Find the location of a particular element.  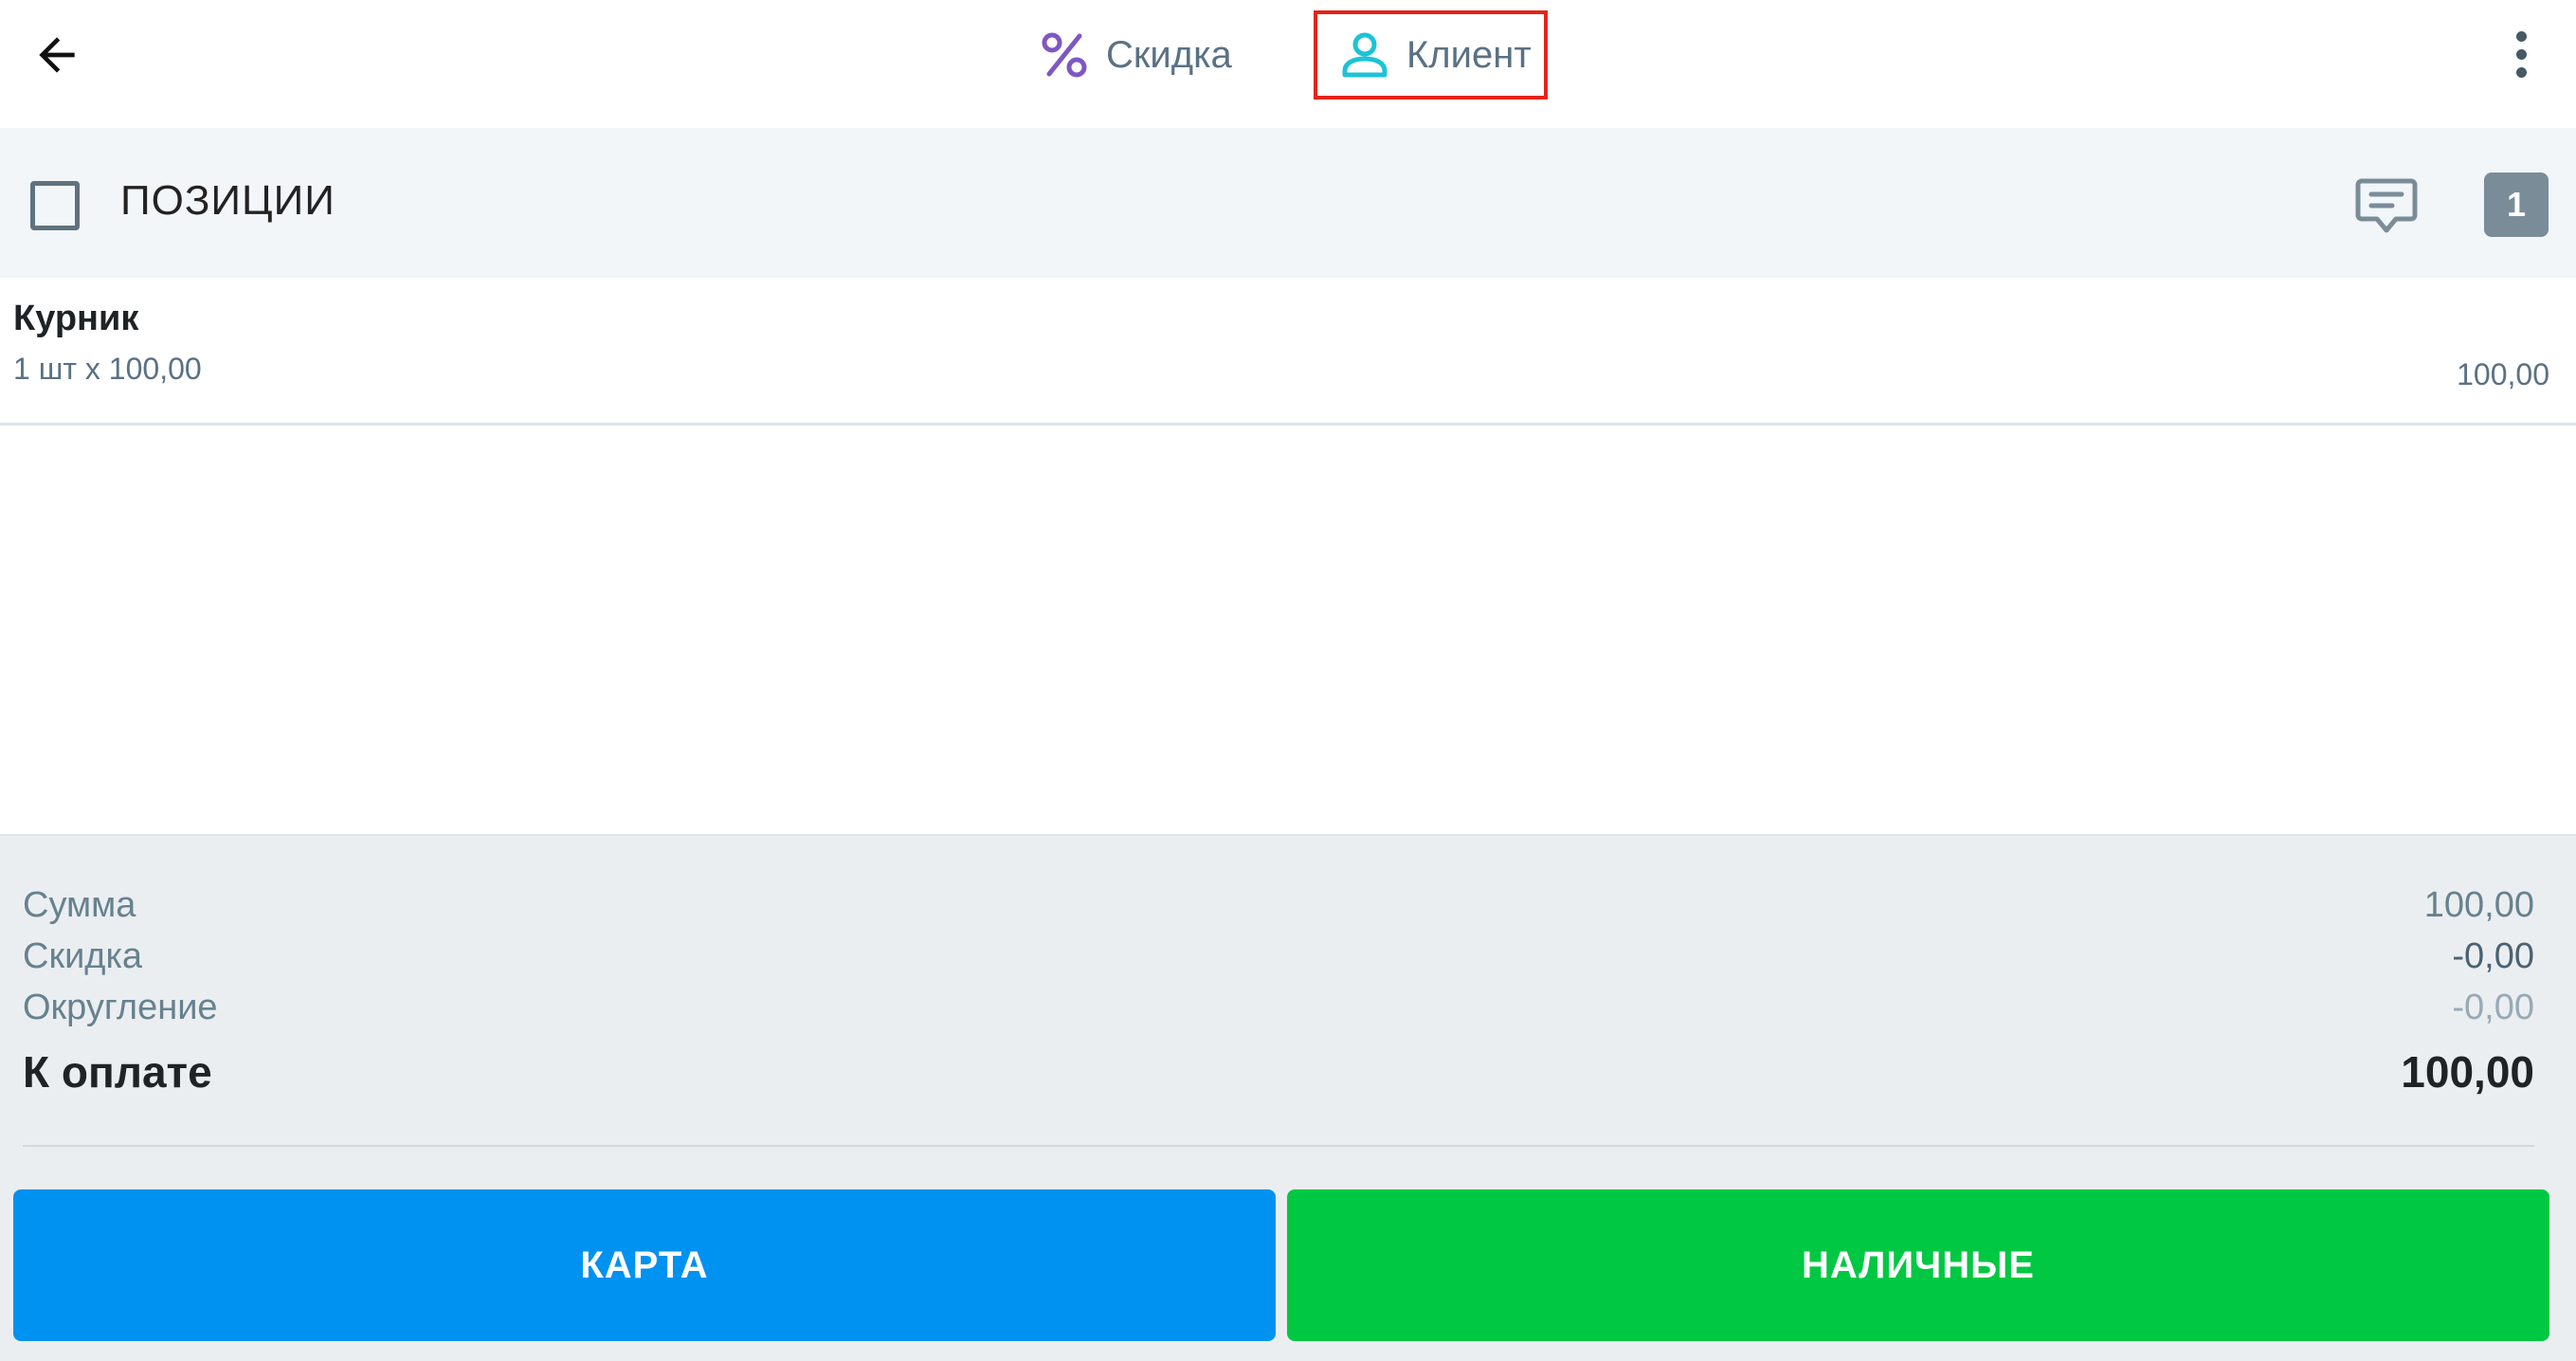

arrow-left-icon is located at coordinates (57, 55).